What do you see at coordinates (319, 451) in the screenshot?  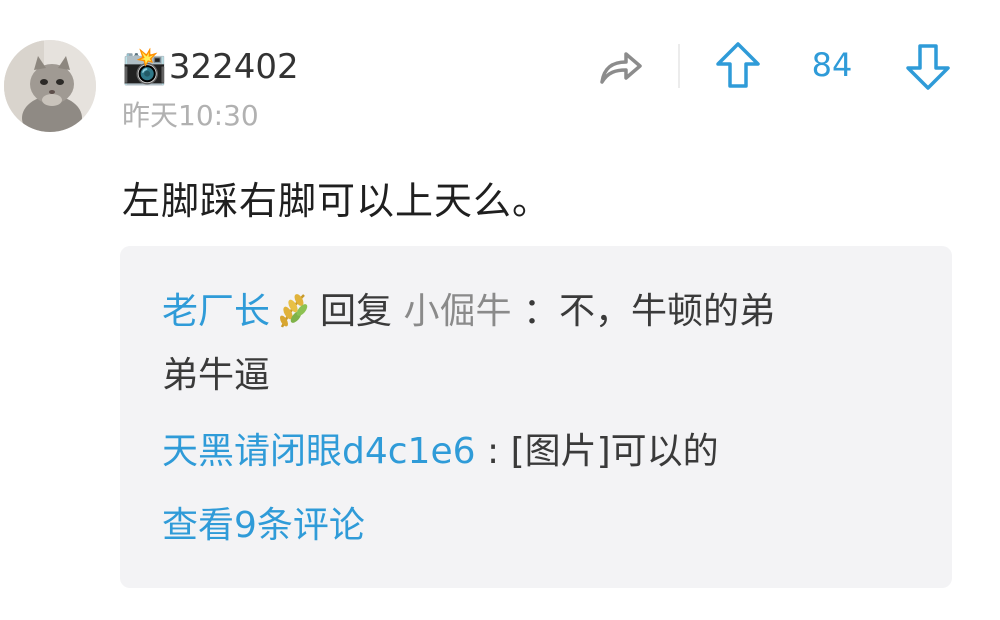 I see `reply-author: 天黑请闭眼d4c1e6` at bounding box center [319, 451].